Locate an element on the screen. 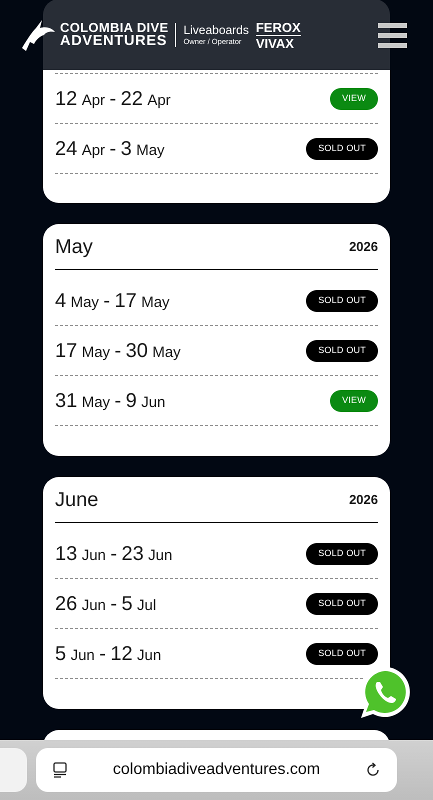  boat-name: FEROX is located at coordinates (278, 28).